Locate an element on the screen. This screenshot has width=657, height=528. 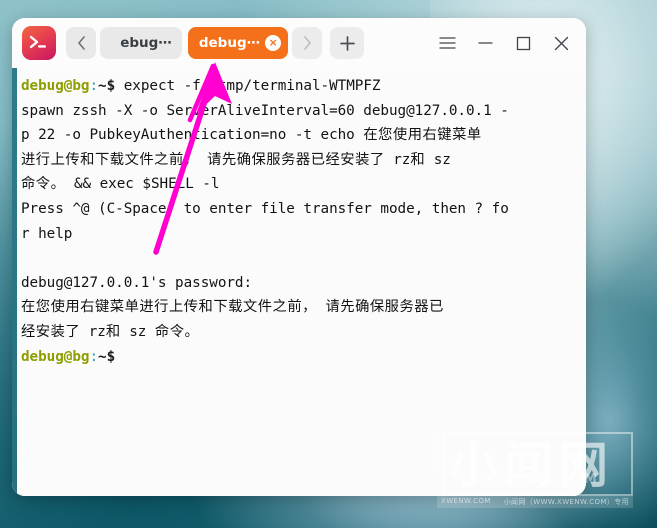
terminal-text: expect -f /tmp/terminal-WTMPFZ is located at coordinates (248, 86).